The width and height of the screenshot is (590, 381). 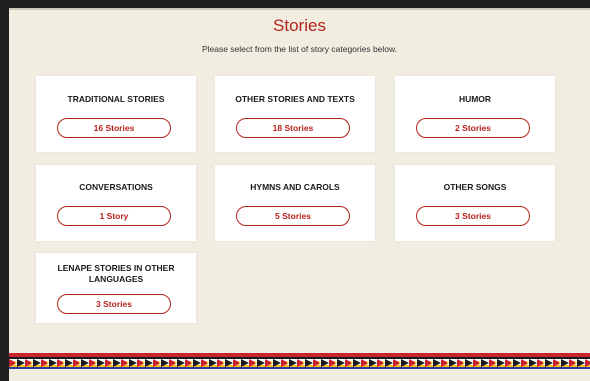 I want to click on category-card-conversations: CONVERSATIONS 1 Story, so click(x=116, y=203).